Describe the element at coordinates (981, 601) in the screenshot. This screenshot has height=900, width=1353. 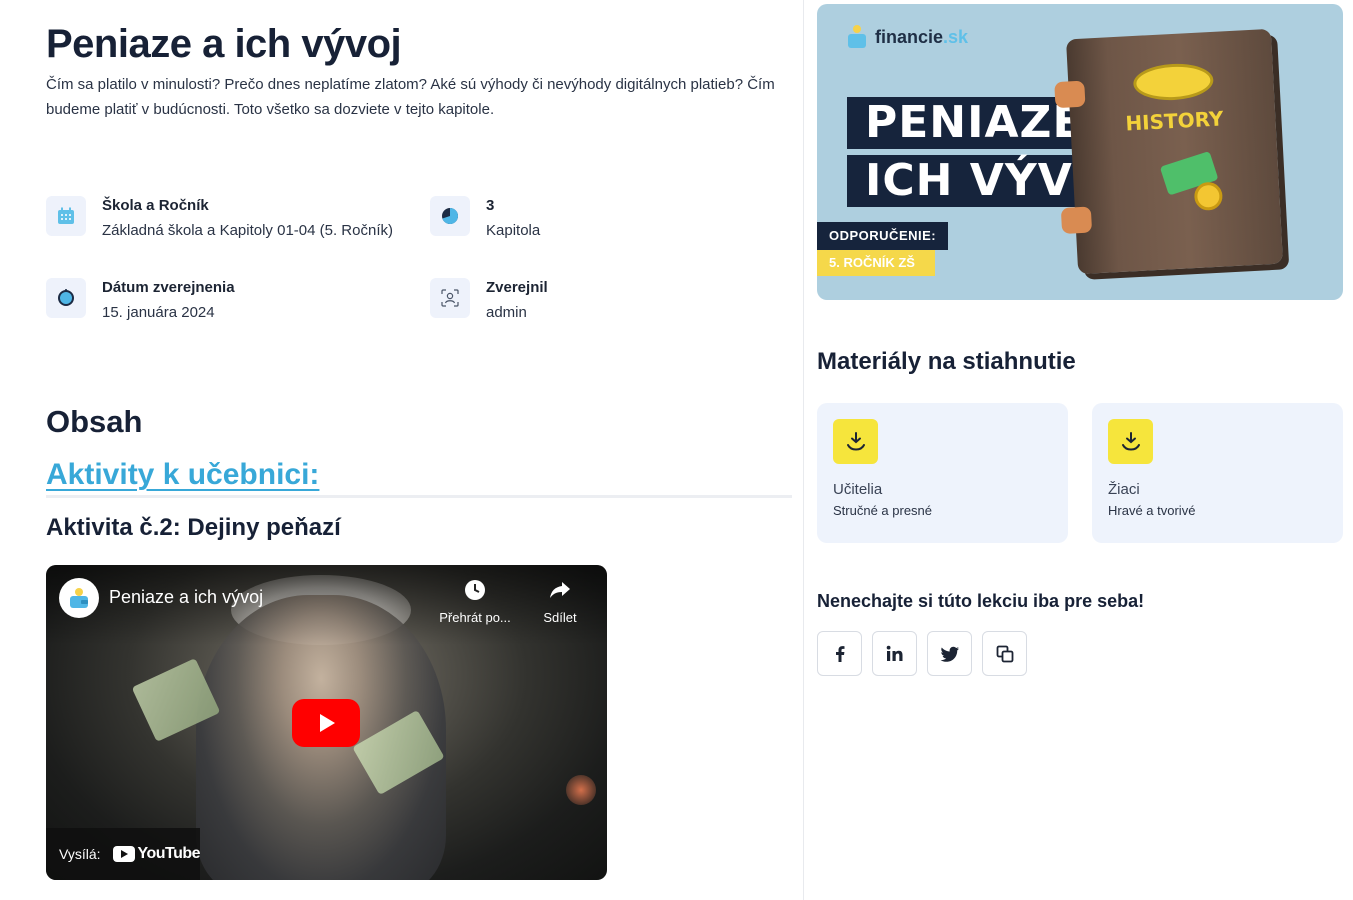
I see `share-heading: Nenechajte si túto lekciu iba pre seba!` at that location.